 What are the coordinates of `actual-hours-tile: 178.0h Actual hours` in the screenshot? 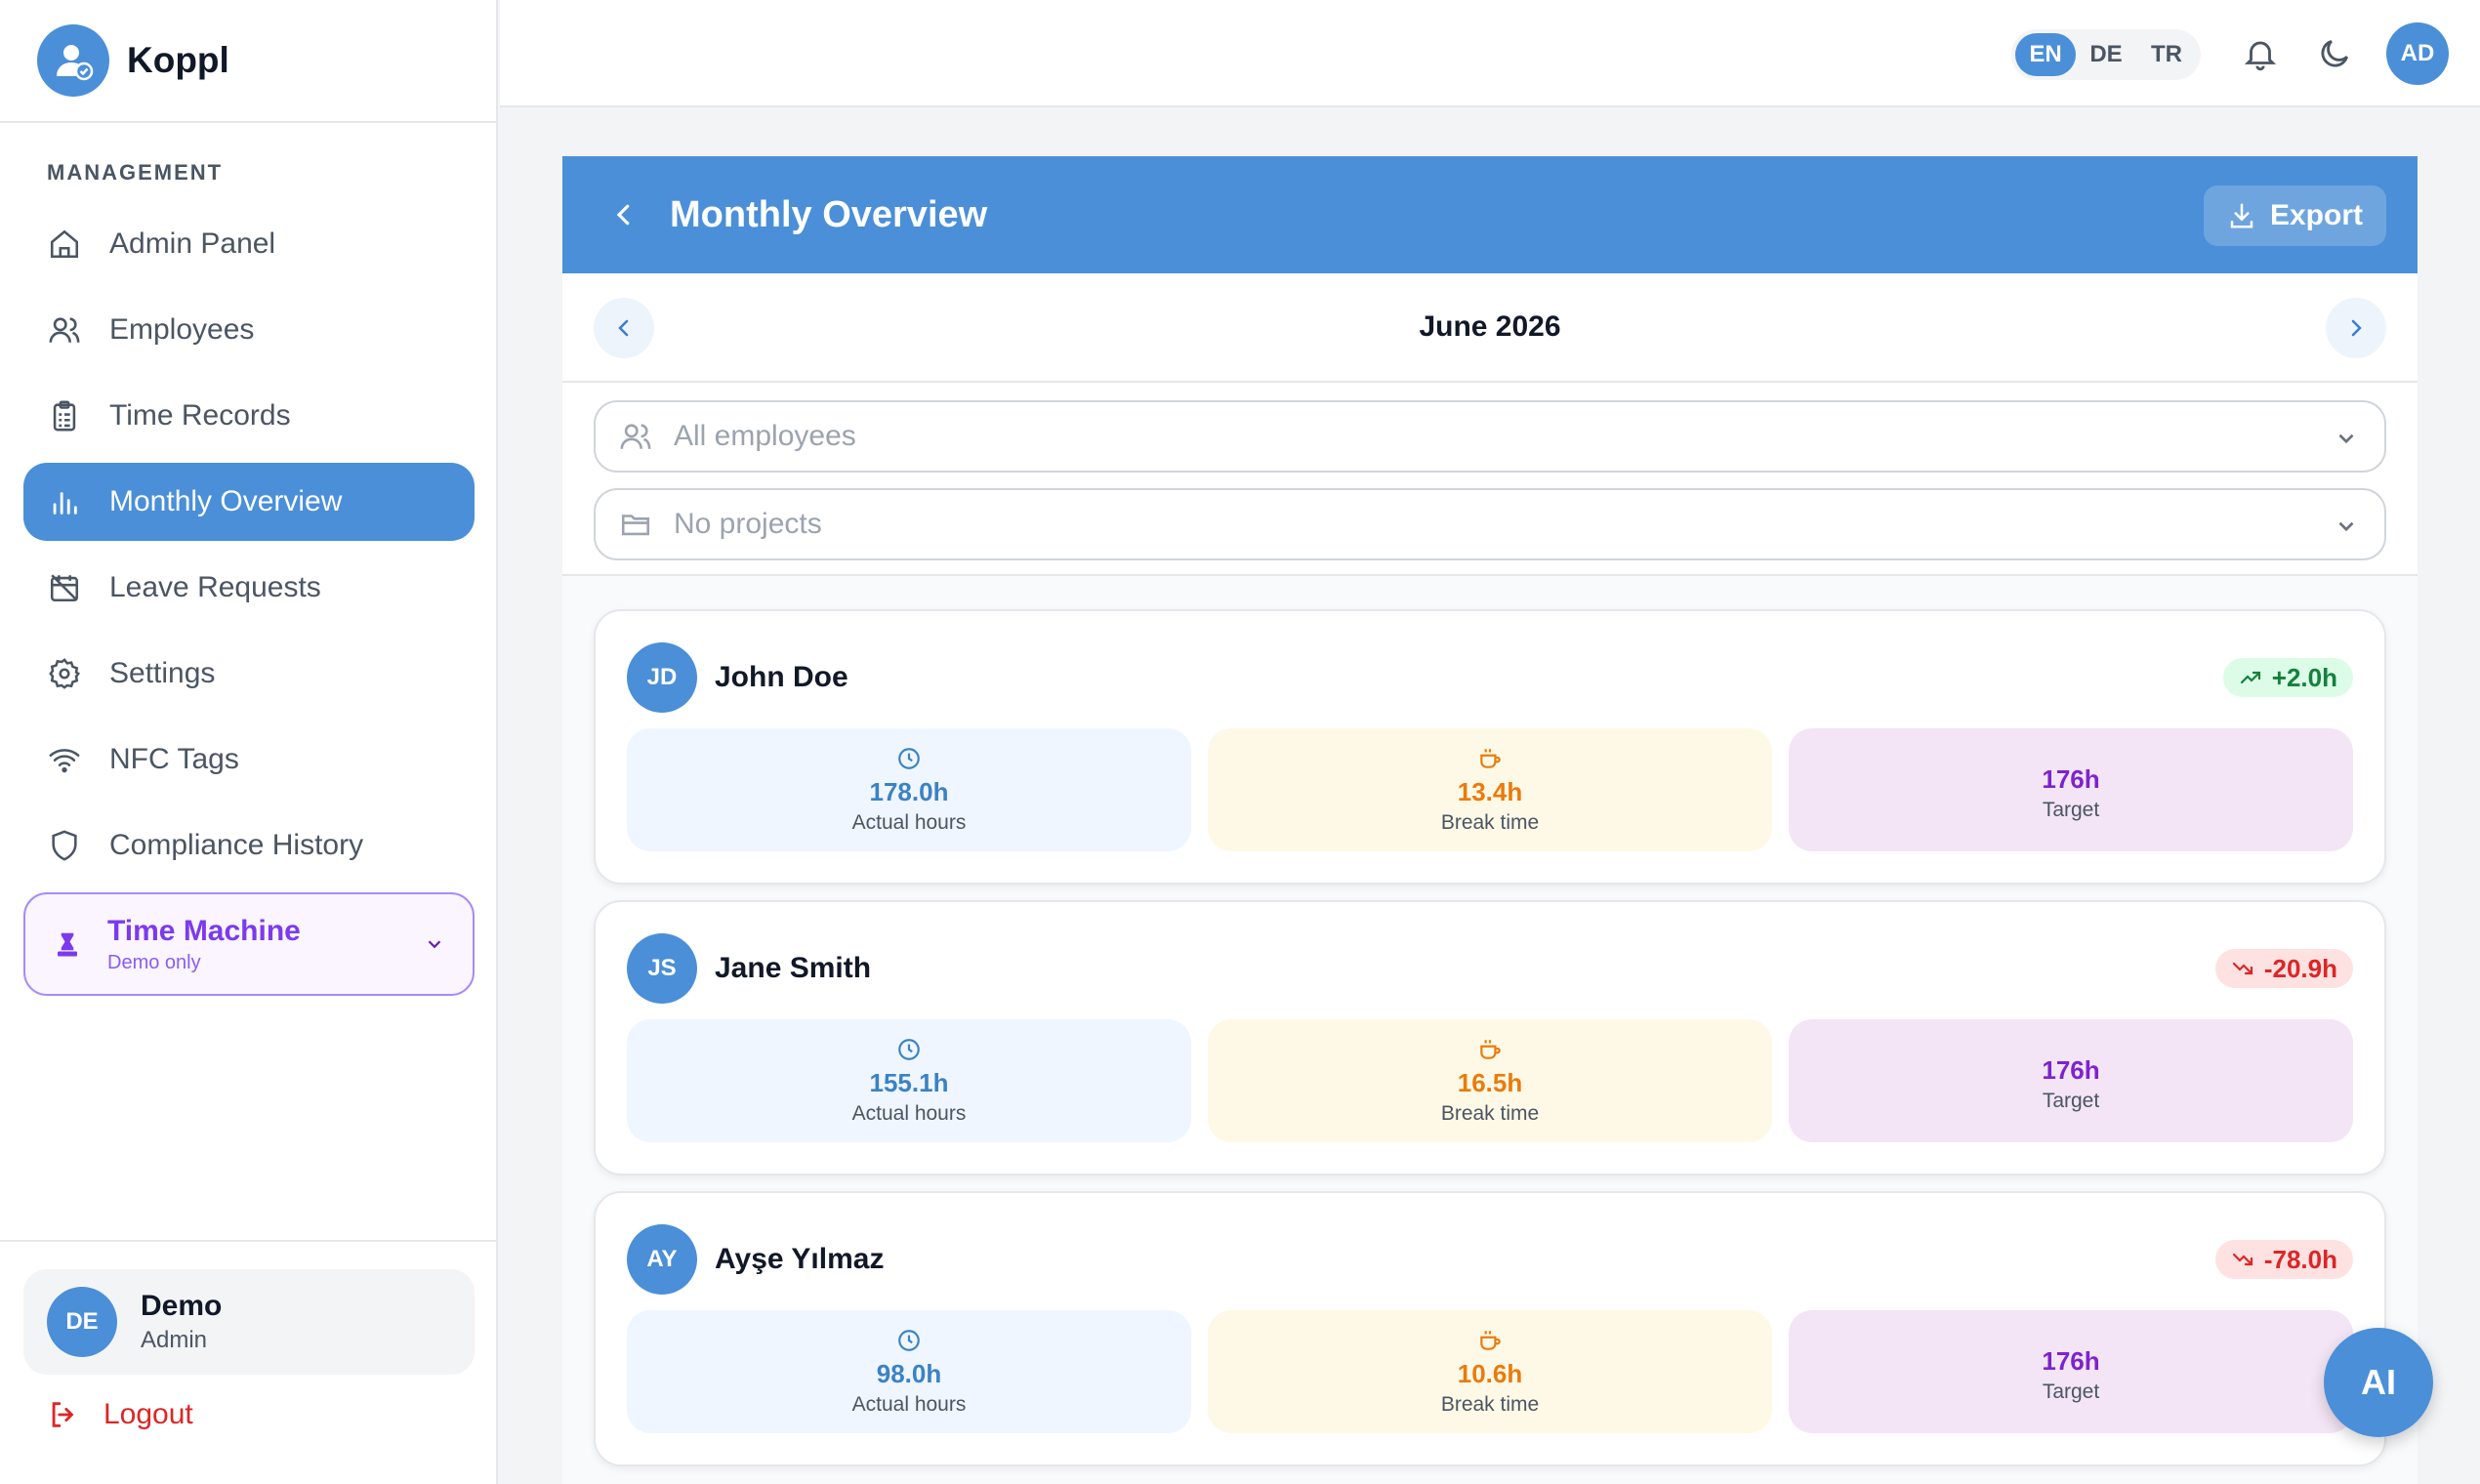 It's located at (909, 790).